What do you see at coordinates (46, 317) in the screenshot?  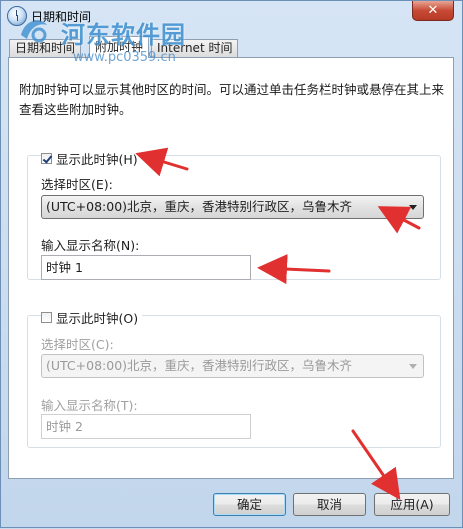 I see `clock2-show-checkbox` at bounding box center [46, 317].